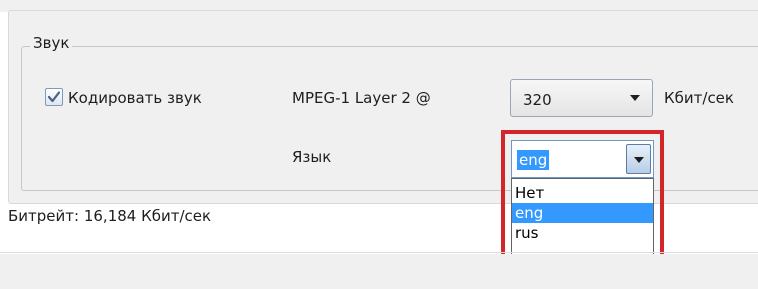  Describe the element at coordinates (582, 159) in the screenshot. I see `language-select: eng` at that location.